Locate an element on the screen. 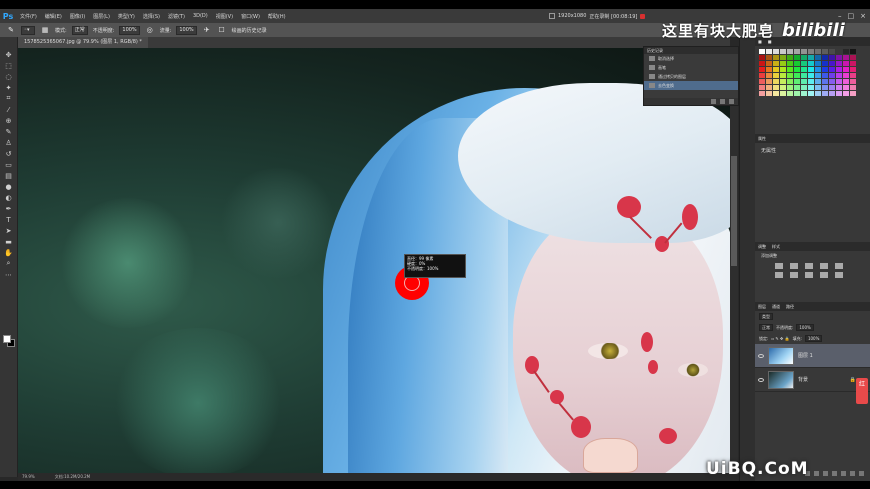 This screenshot has height=489, width=870. eye-icon is located at coordinates (761, 379).